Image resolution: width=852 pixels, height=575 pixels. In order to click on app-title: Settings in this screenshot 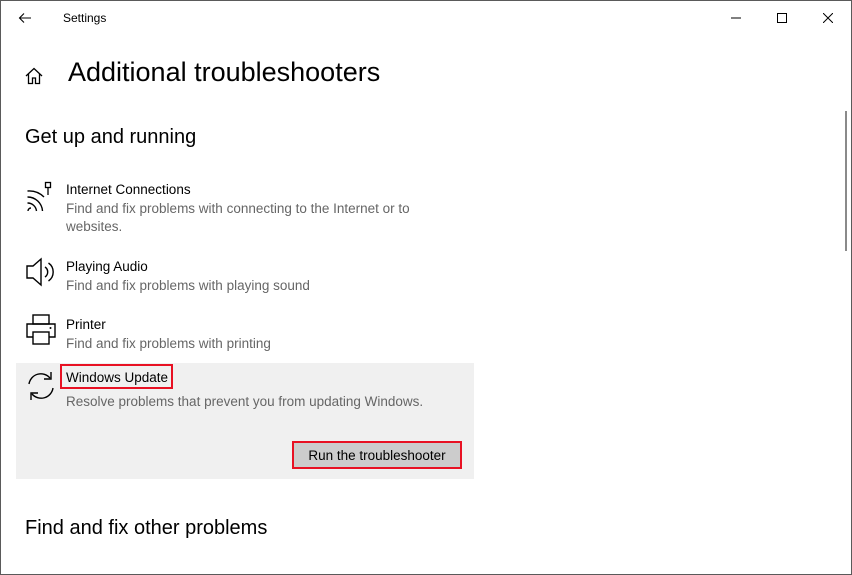, I will do `click(85, 18)`.